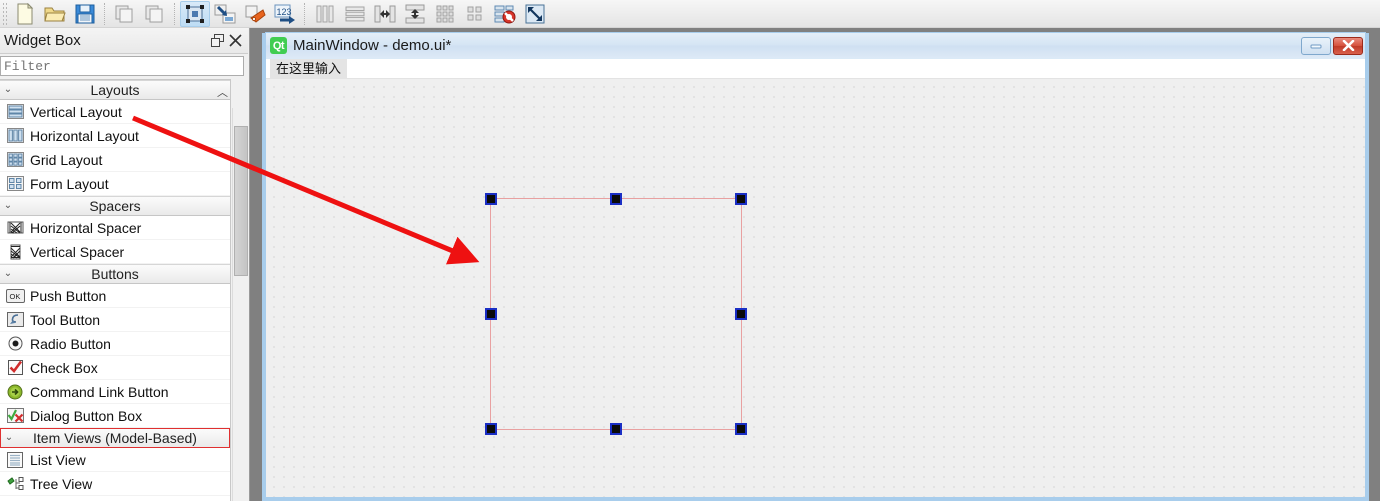 Image resolution: width=1380 pixels, height=501 pixels. I want to click on cut-copy-icon, so click(125, 14).